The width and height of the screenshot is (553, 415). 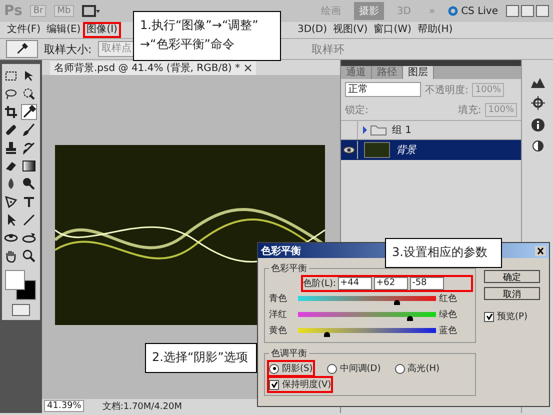 I want to click on slider-left-label: 青色, so click(x=278, y=298).